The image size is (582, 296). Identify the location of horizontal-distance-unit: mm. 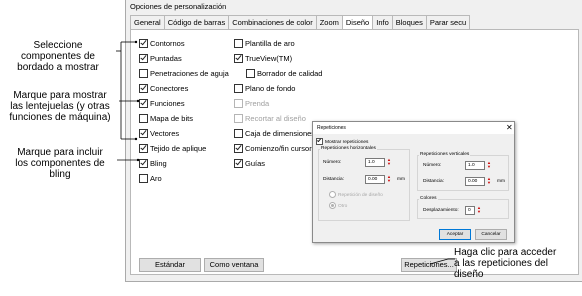
(401, 179).